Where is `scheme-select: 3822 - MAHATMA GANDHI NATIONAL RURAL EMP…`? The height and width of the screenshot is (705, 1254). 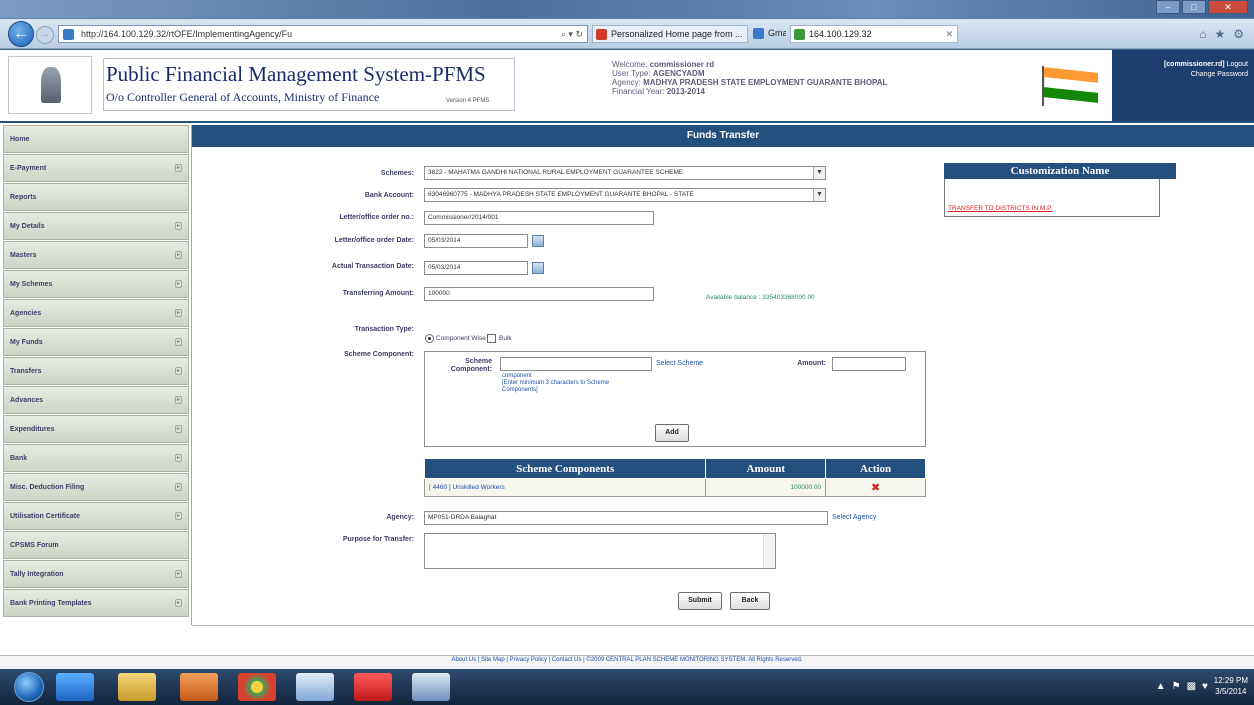
scheme-select: 3822 - MAHATMA GANDHI NATIONAL RURAL EMP… is located at coordinates (625, 173).